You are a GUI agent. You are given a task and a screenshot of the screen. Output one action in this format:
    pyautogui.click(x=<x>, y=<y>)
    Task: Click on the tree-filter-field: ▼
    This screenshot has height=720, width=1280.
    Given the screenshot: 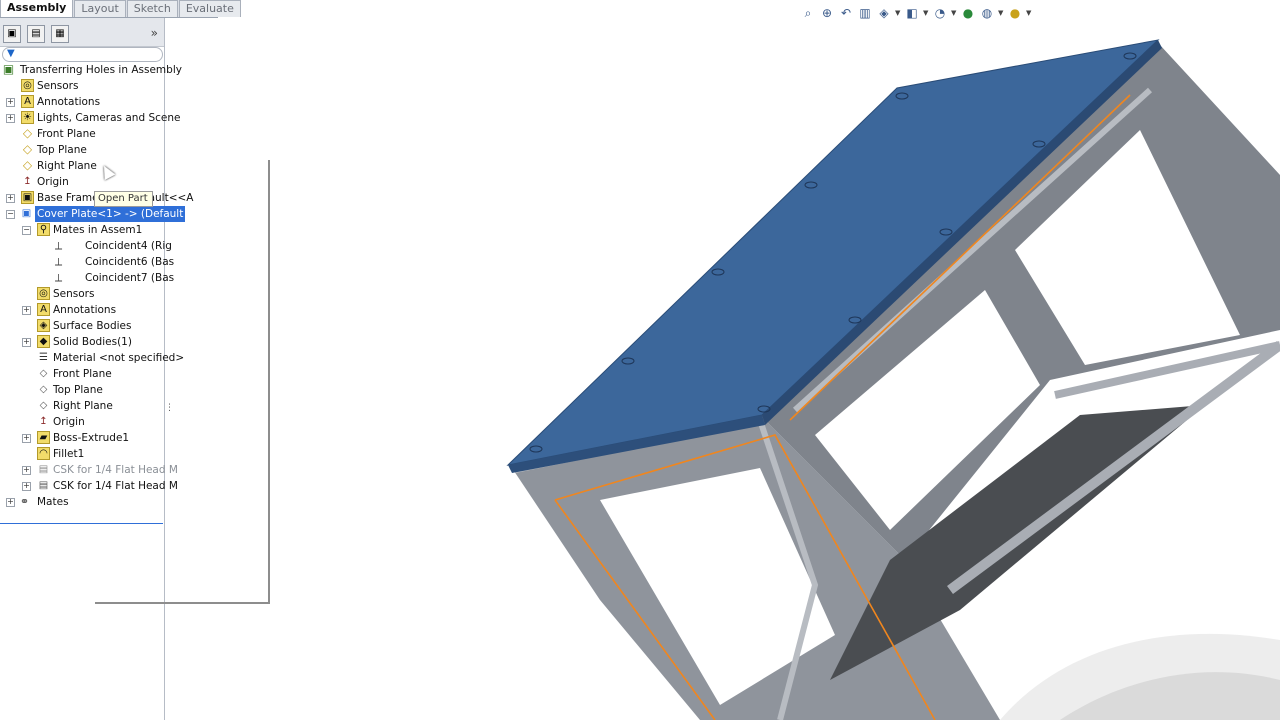 What is the action you would take?
    pyautogui.click(x=82, y=54)
    